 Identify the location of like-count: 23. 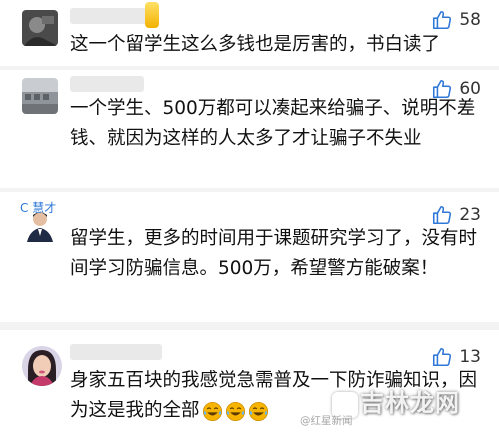
(470, 215).